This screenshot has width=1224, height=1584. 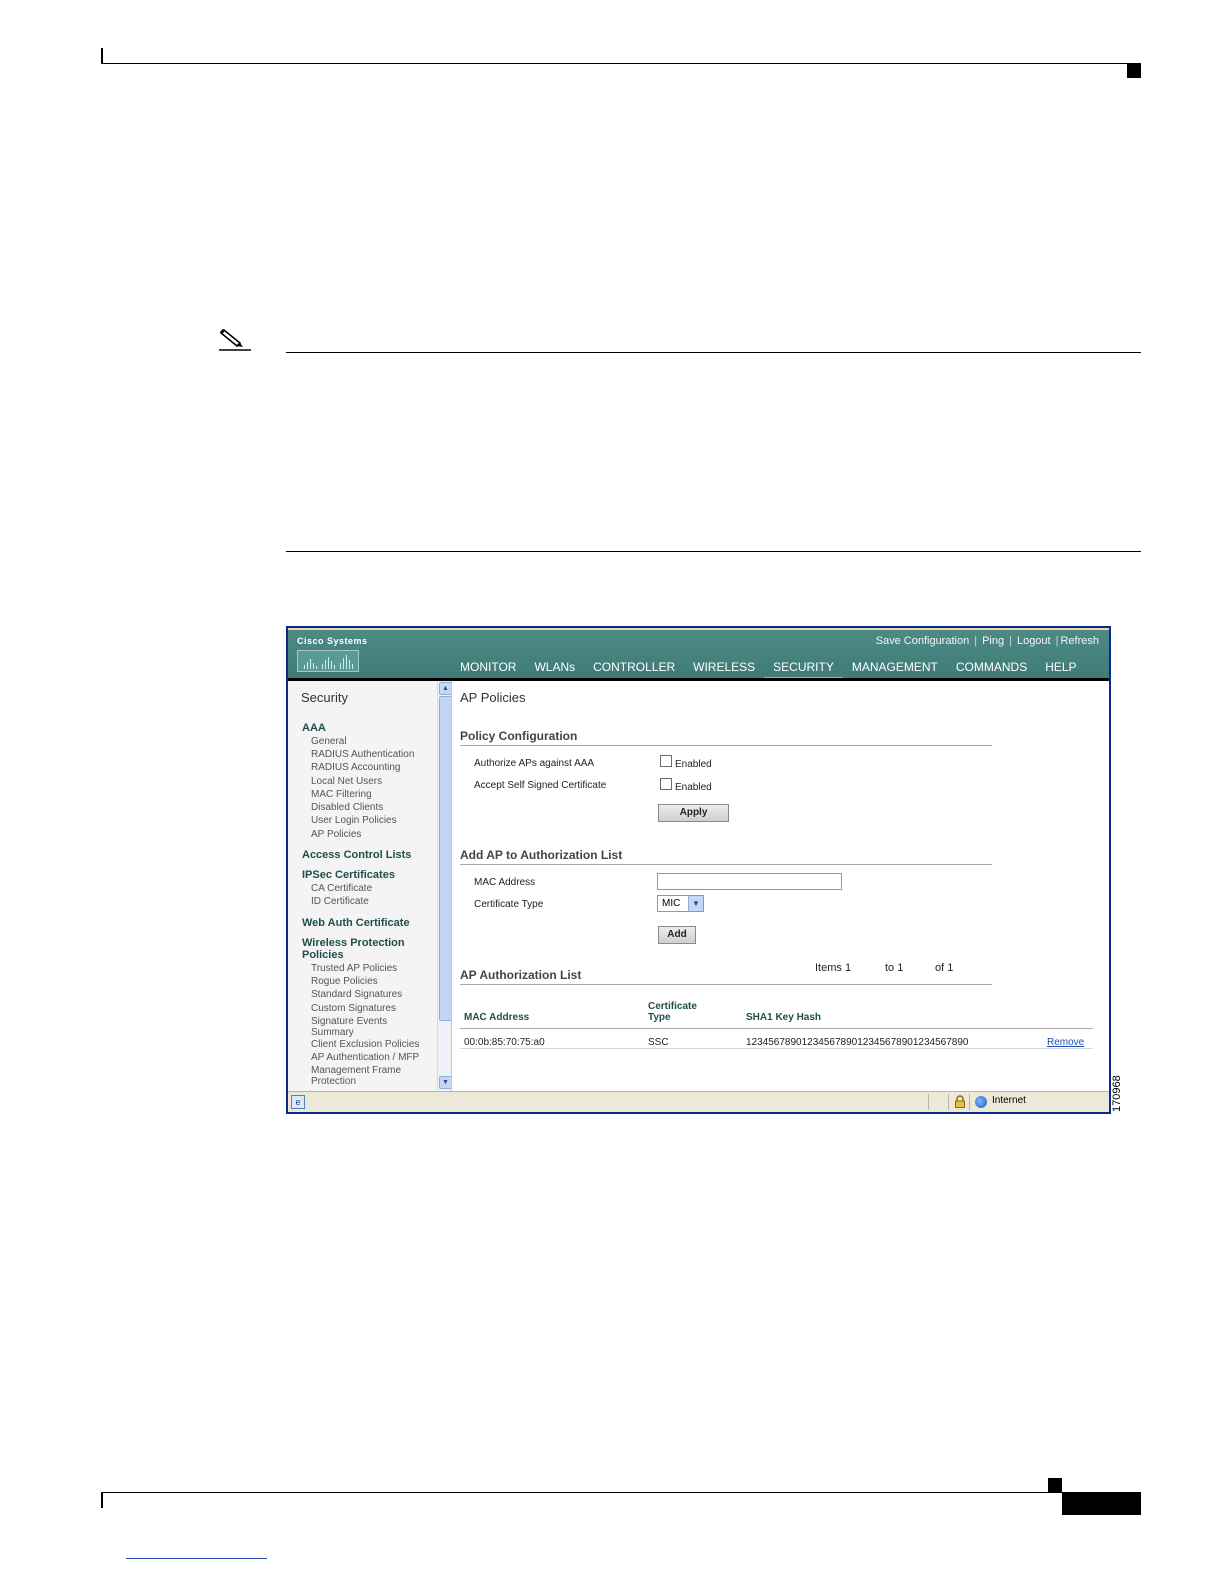 I want to click on nav-wireless: WIRELESS, so click(x=724, y=669).